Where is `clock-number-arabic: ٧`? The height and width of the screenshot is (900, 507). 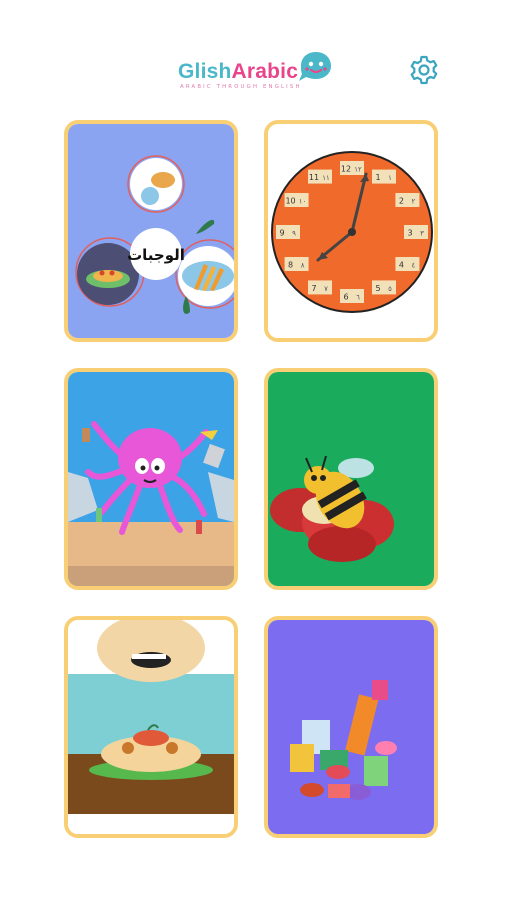
clock-number-arabic: ٧ is located at coordinates (326, 289).